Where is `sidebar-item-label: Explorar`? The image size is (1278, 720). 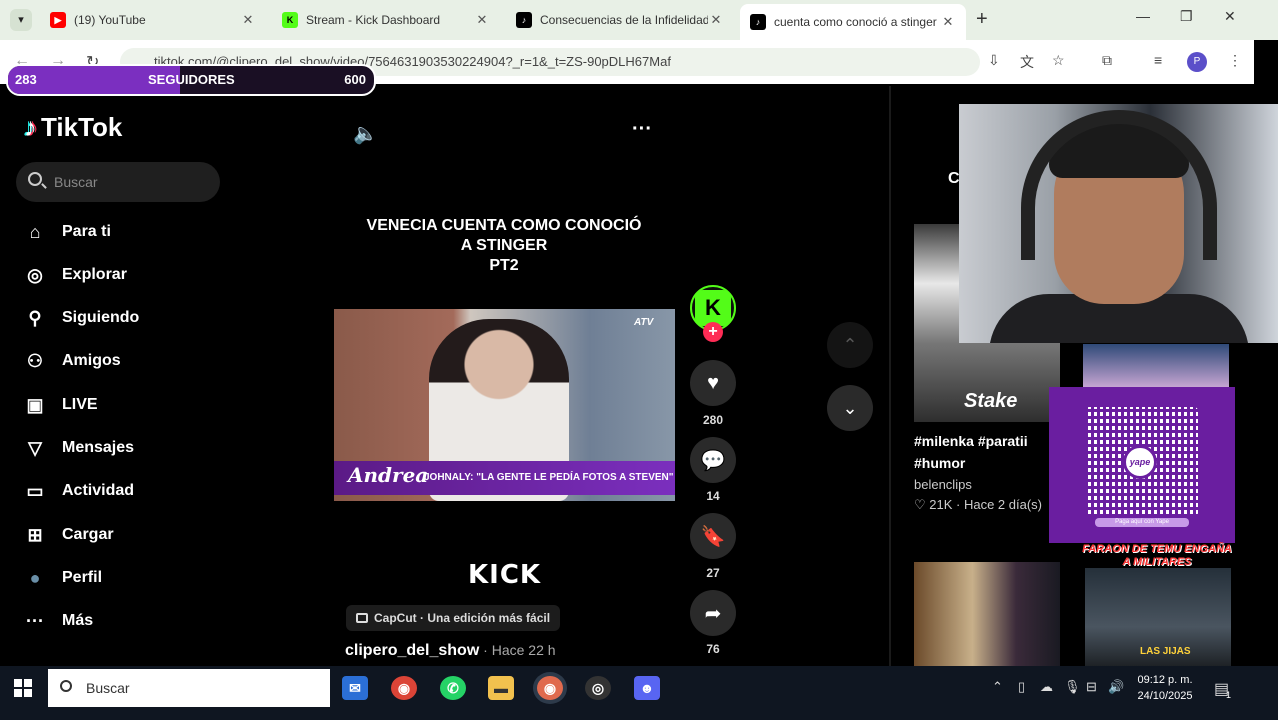
sidebar-item-label: Explorar is located at coordinates (94, 275).